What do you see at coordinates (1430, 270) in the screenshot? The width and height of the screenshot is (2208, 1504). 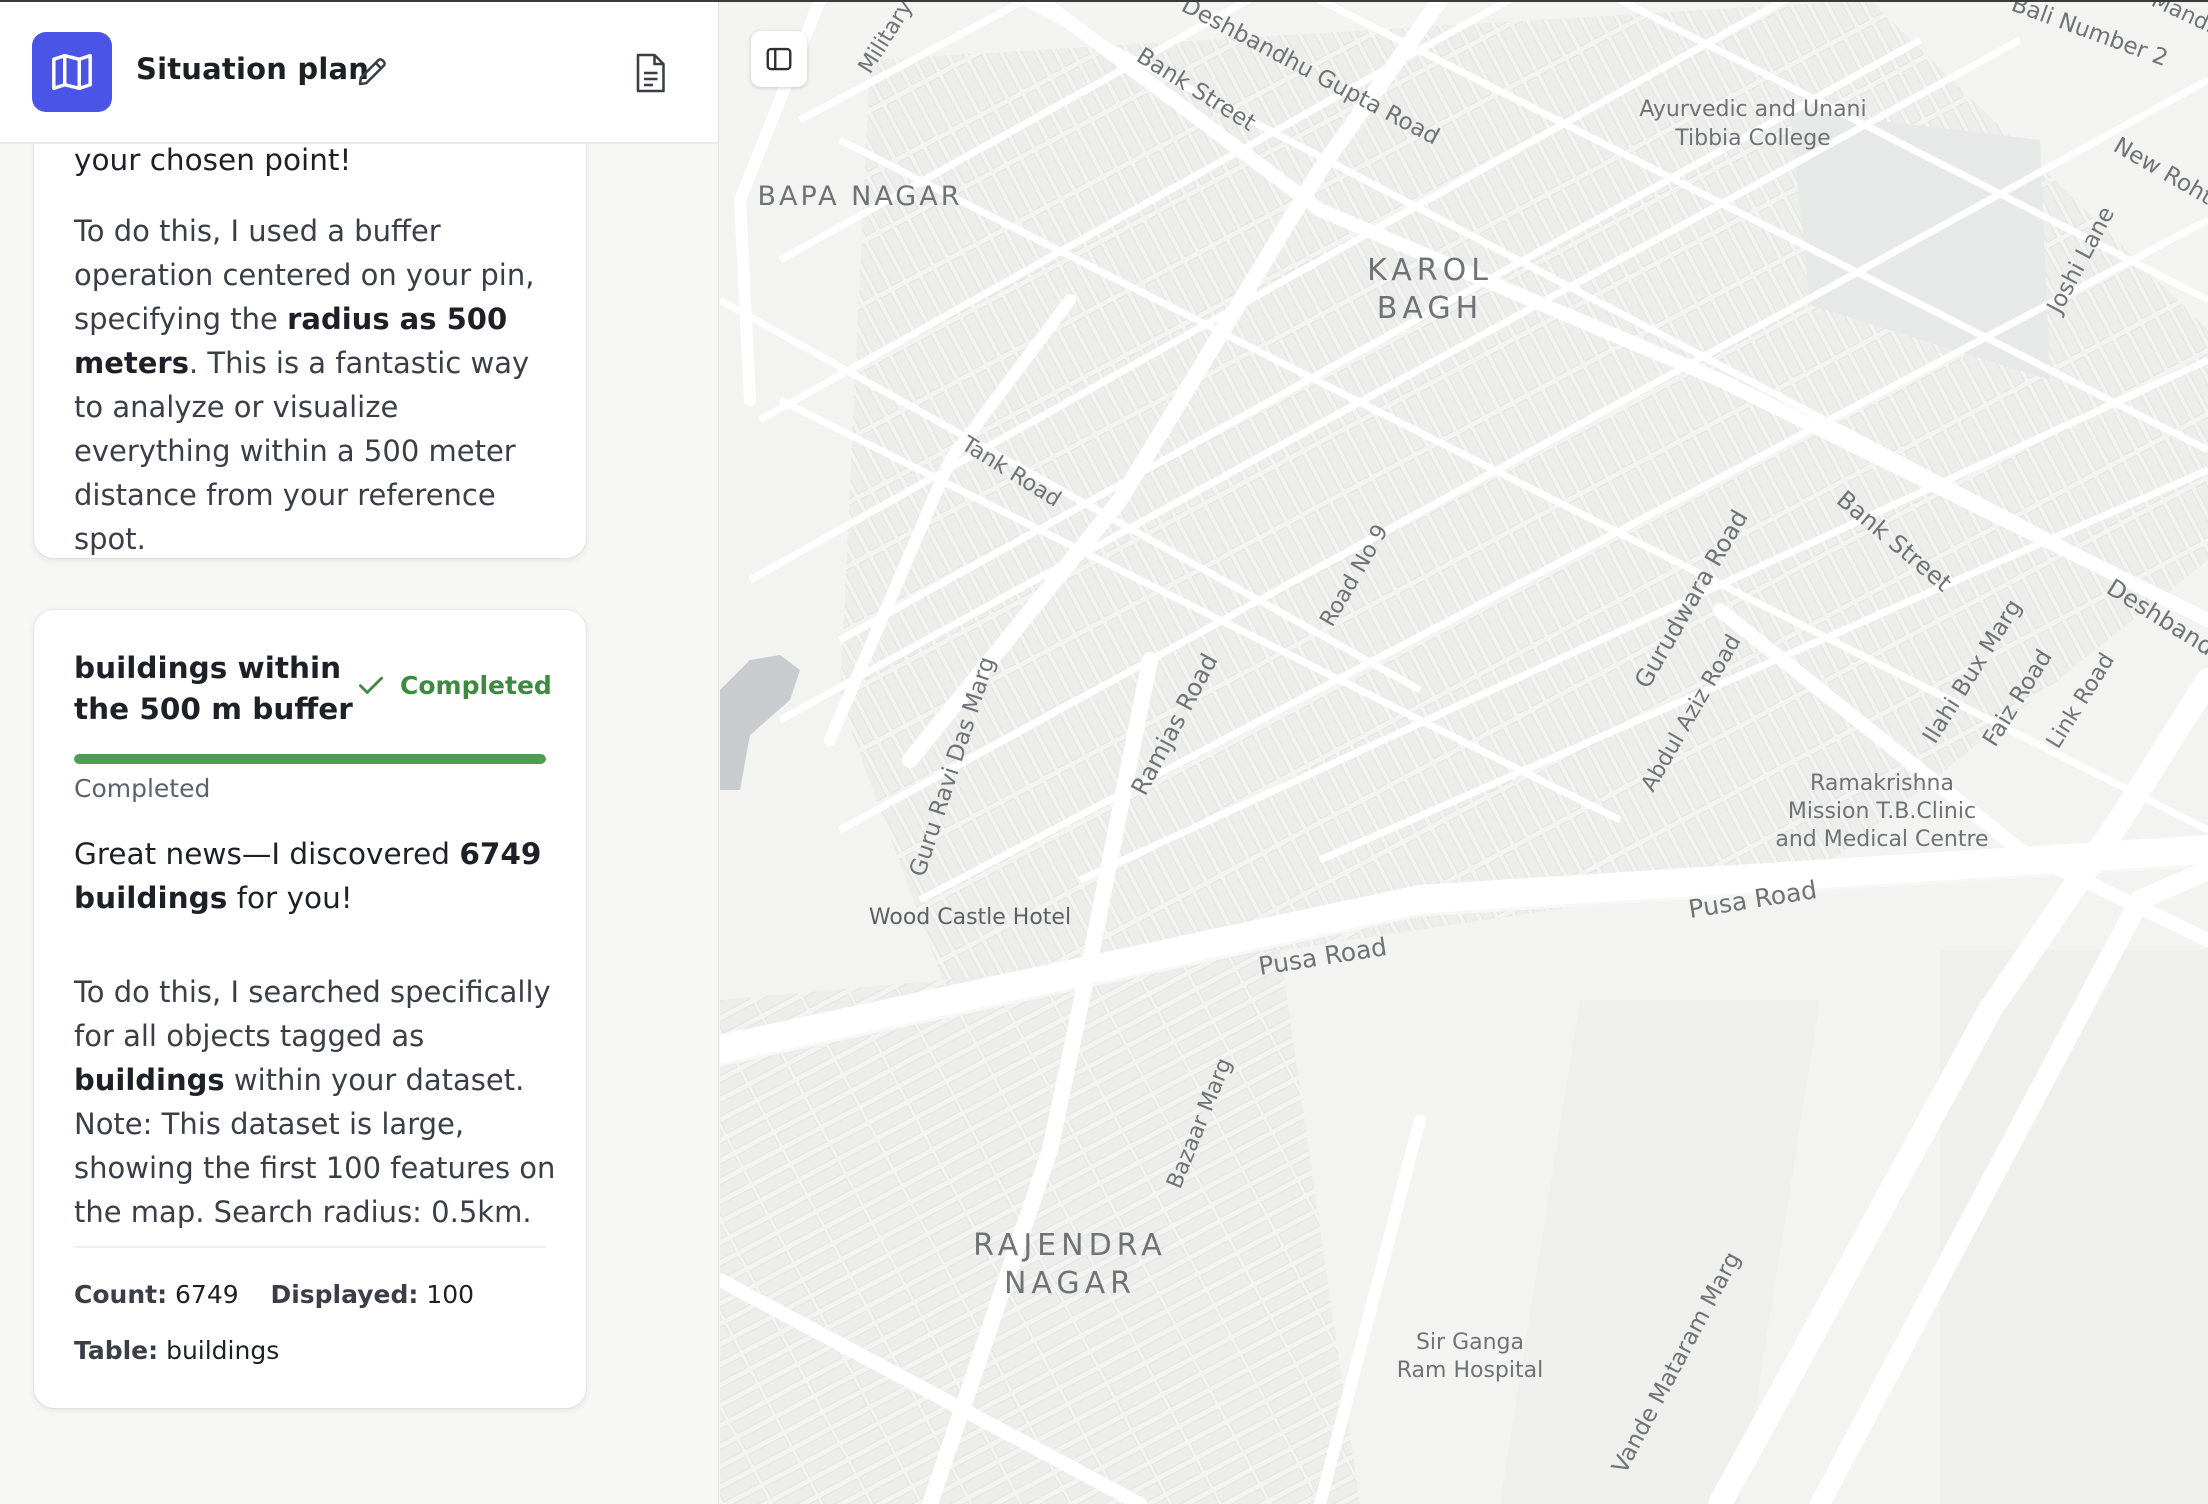 I see `label-karol: KAROL` at bounding box center [1430, 270].